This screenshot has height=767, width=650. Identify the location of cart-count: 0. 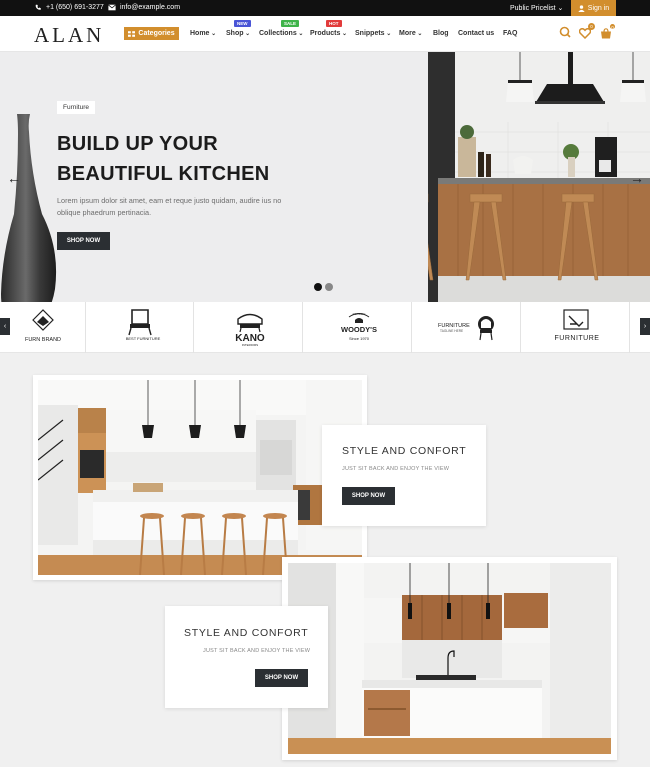
(612, 26).